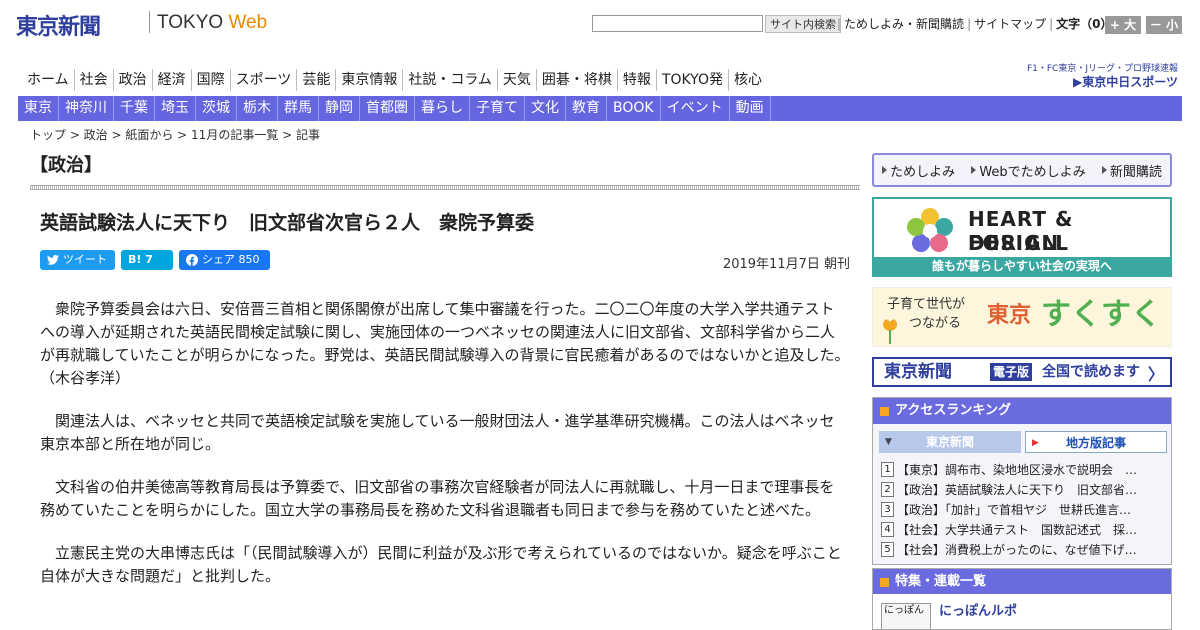  Describe the element at coordinates (317, 80) in the screenshot. I see `nav-entertainment: 芸能` at that location.